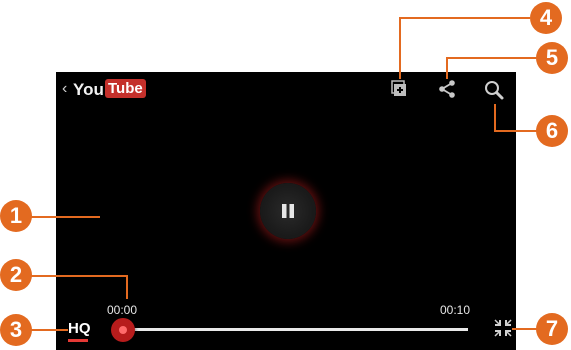 The image size is (571, 350). I want to click on hq-toggle: HQ, so click(79, 329).